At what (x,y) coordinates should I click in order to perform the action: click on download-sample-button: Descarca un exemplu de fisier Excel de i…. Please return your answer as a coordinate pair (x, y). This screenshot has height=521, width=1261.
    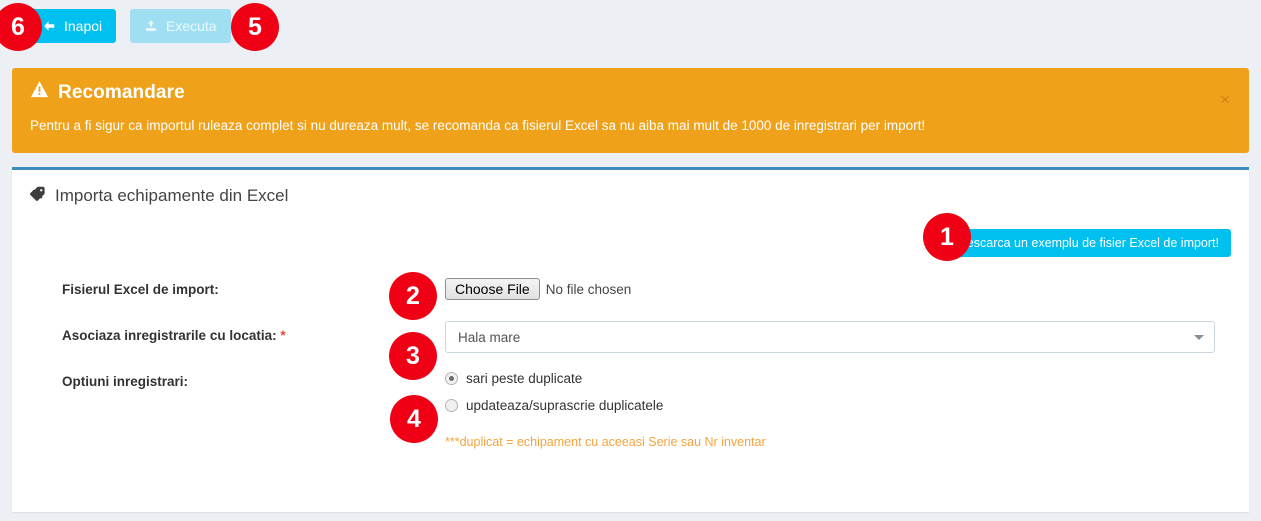
    Looking at the image, I should click on (1088, 243).